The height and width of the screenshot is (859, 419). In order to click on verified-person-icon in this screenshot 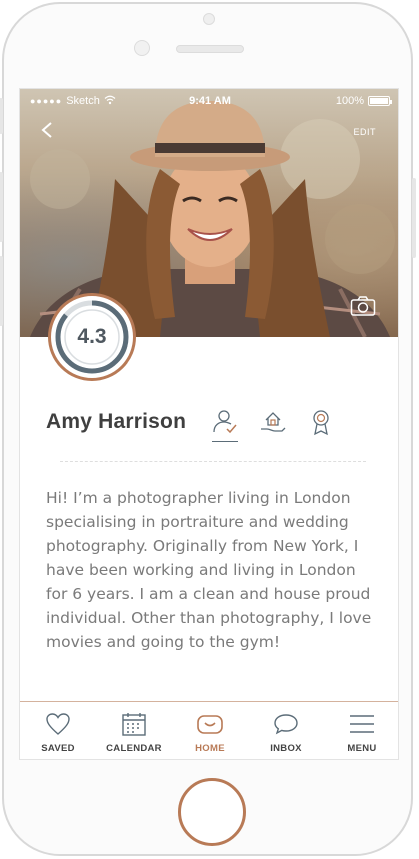, I will do `click(225, 422)`.